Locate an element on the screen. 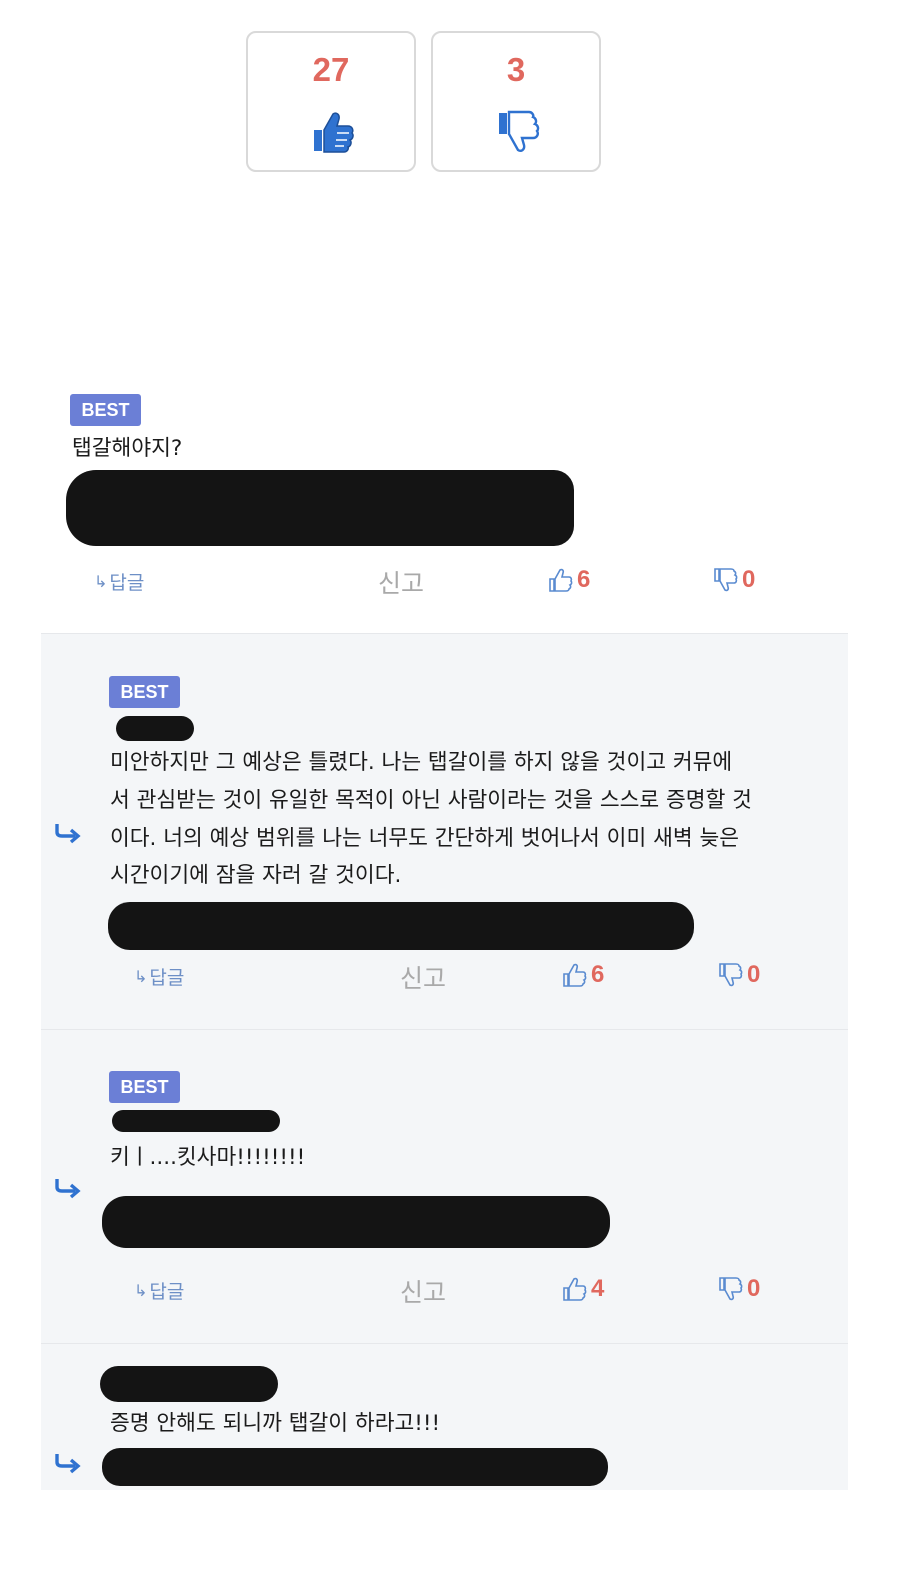  upvote-count: 27 is located at coordinates (331, 69).